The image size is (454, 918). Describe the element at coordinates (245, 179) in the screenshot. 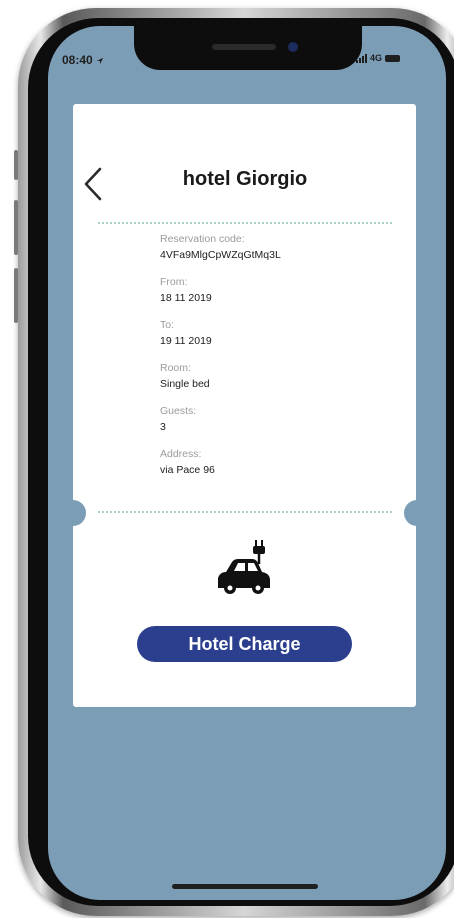

I see `hotel-name-title: hotel Giorgio` at that location.